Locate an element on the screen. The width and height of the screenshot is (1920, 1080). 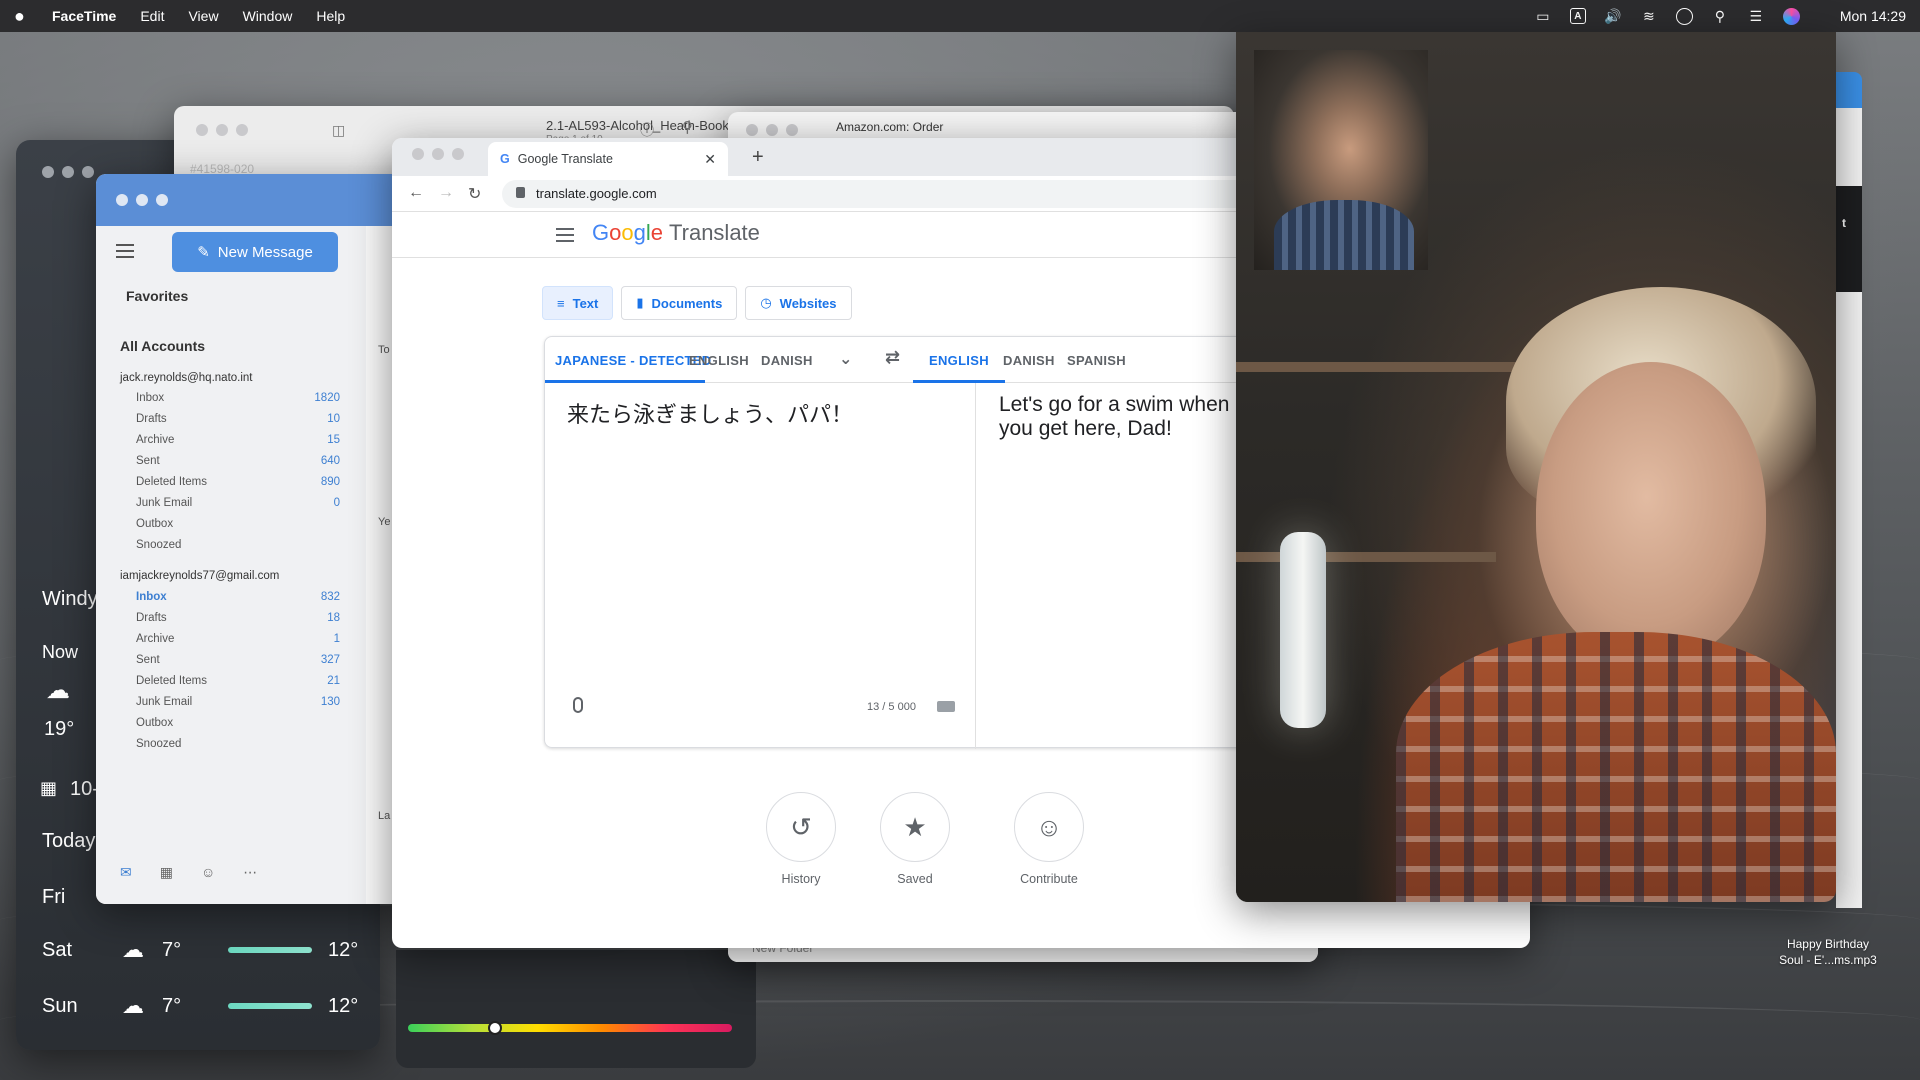
reload-icon: ↻ is located at coordinates (474, 194).